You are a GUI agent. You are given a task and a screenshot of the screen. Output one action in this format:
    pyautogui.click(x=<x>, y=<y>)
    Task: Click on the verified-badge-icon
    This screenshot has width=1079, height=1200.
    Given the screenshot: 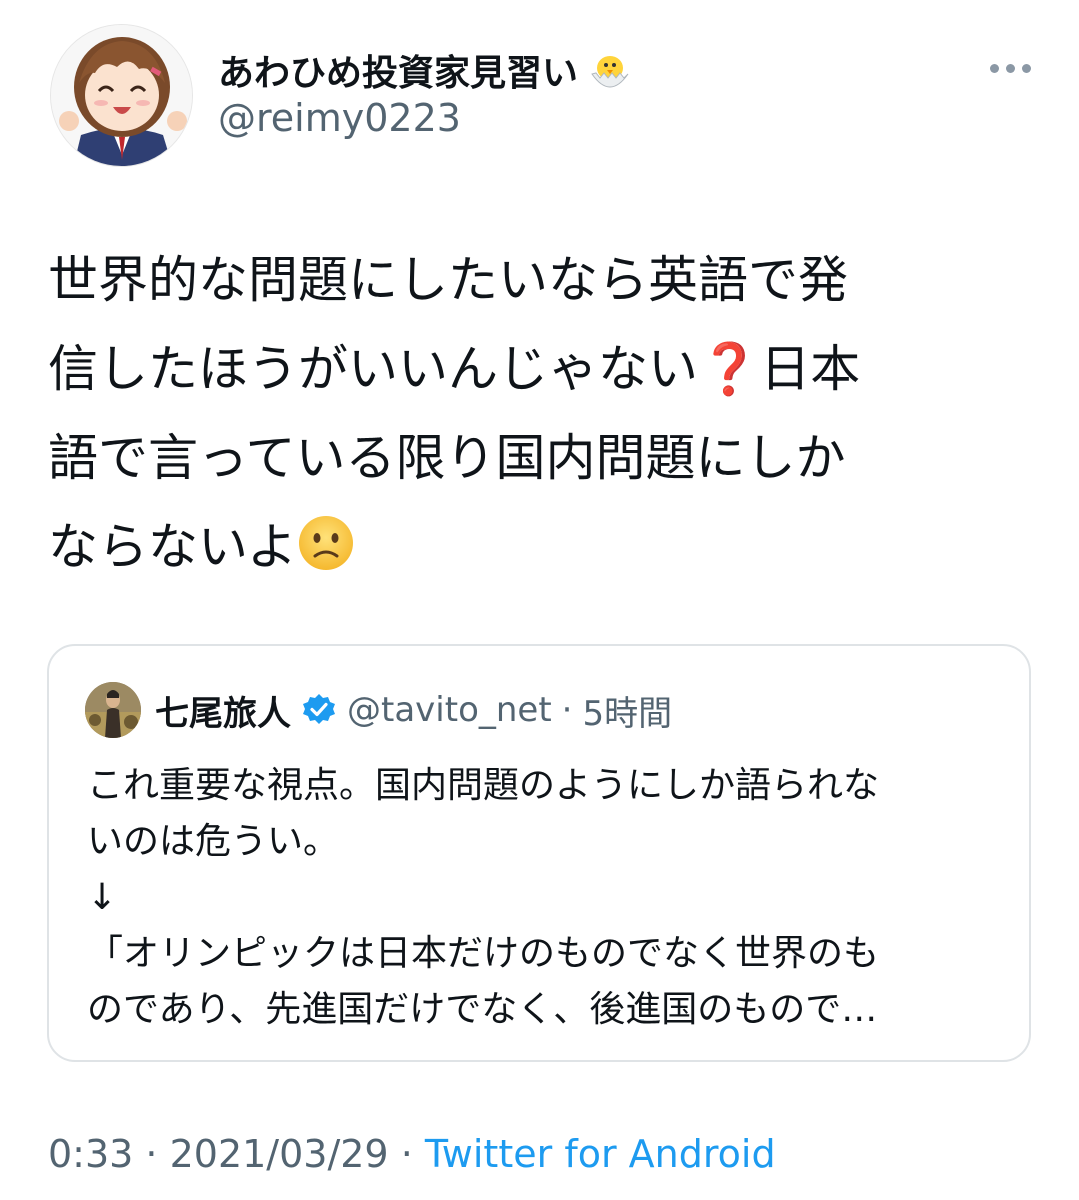 What is the action you would take?
    pyautogui.click(x=319, y=710)
    